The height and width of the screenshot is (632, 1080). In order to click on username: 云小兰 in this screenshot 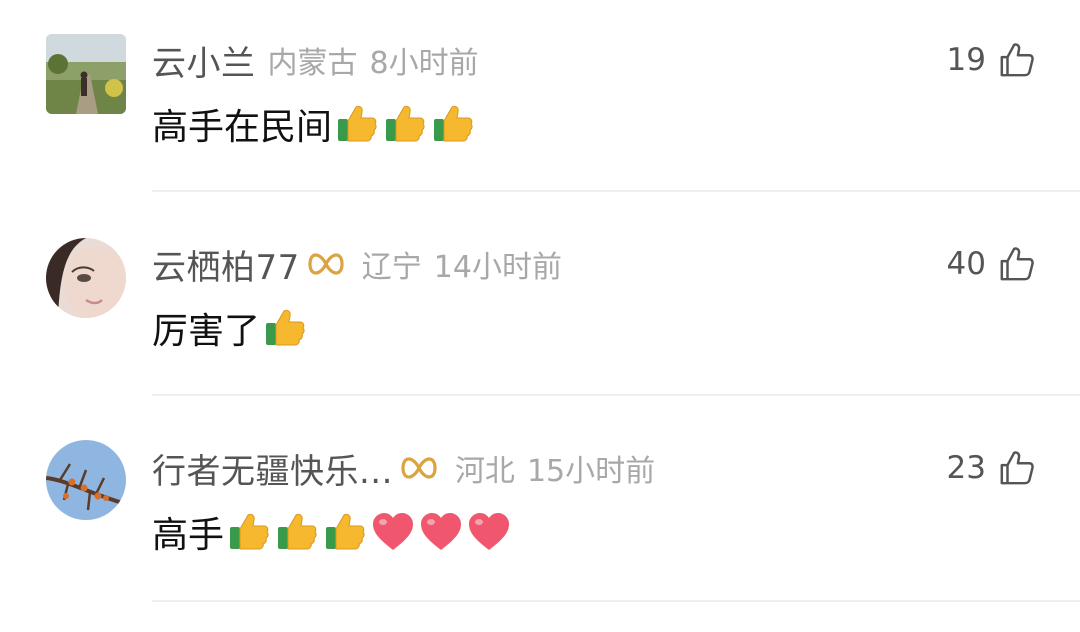, I will do `click(204, 60)`.